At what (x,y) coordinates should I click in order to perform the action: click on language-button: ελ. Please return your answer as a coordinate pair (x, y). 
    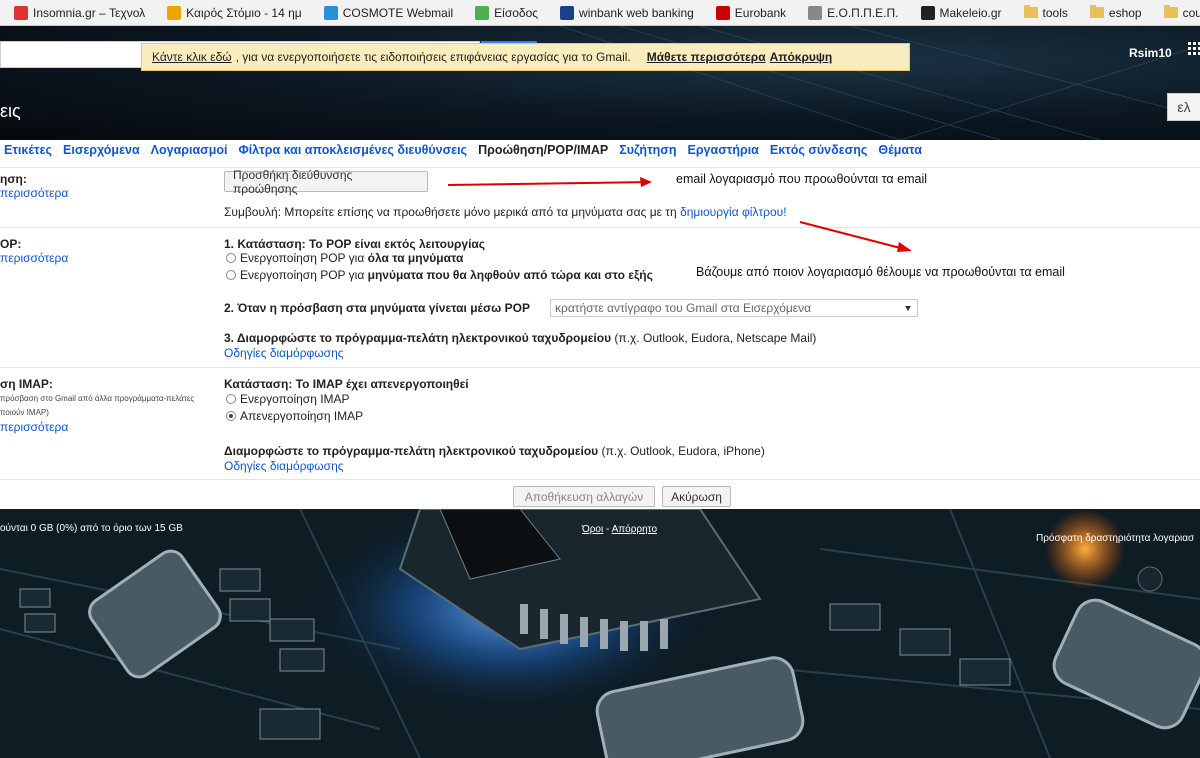
    Looking at the image, I should click on (1183, 107).